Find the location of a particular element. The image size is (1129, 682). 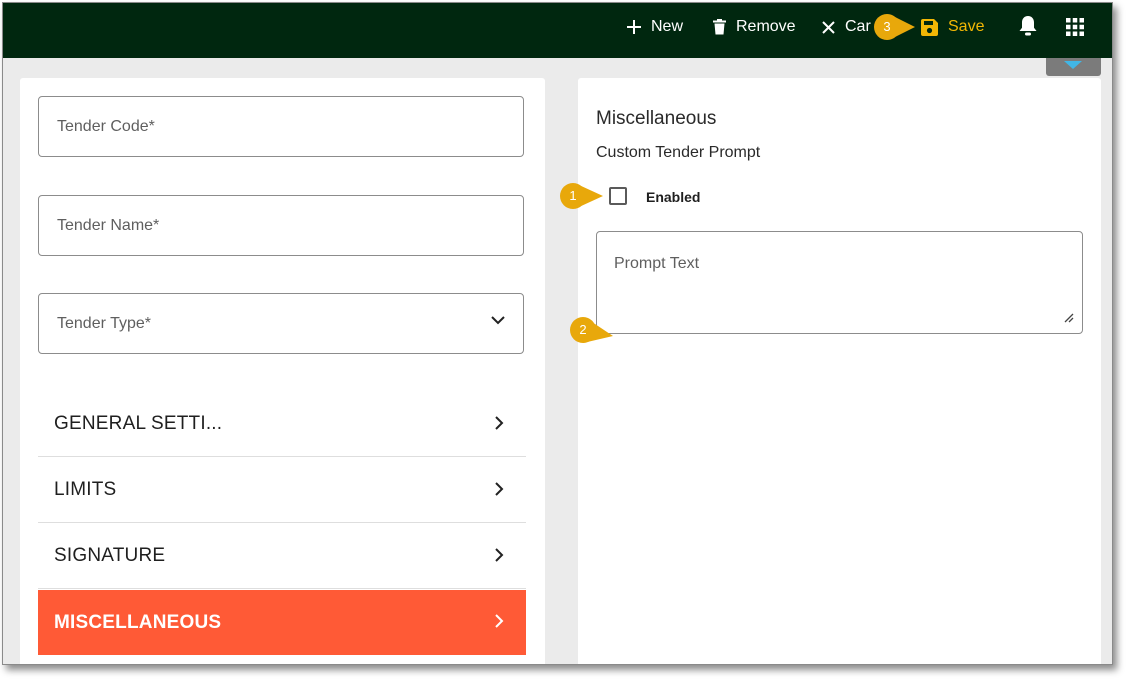

callout-number: 3 is located at coordinates (887, 26).